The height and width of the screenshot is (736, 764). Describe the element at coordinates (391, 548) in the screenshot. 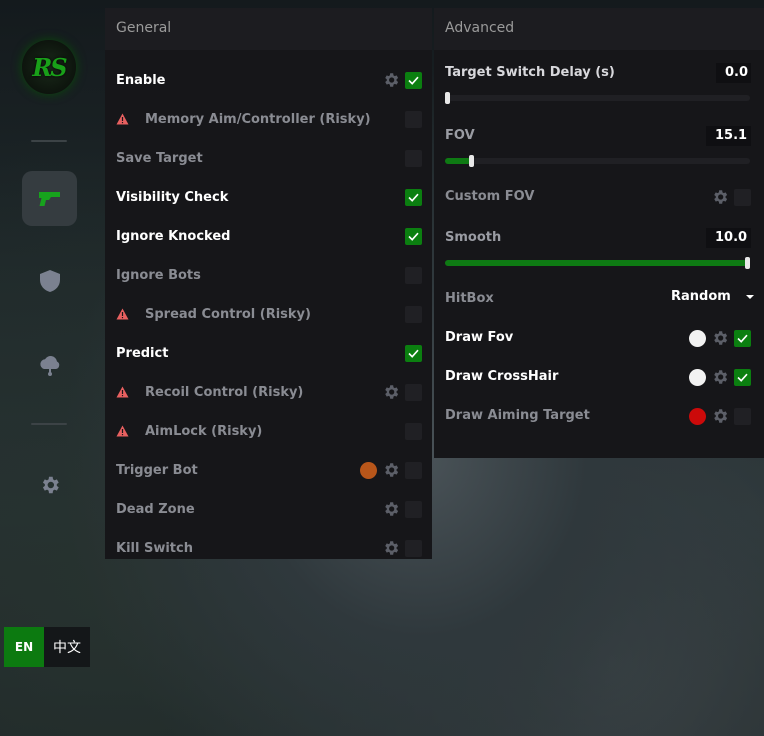

I see `kill-switch-gear-icon` at that location.